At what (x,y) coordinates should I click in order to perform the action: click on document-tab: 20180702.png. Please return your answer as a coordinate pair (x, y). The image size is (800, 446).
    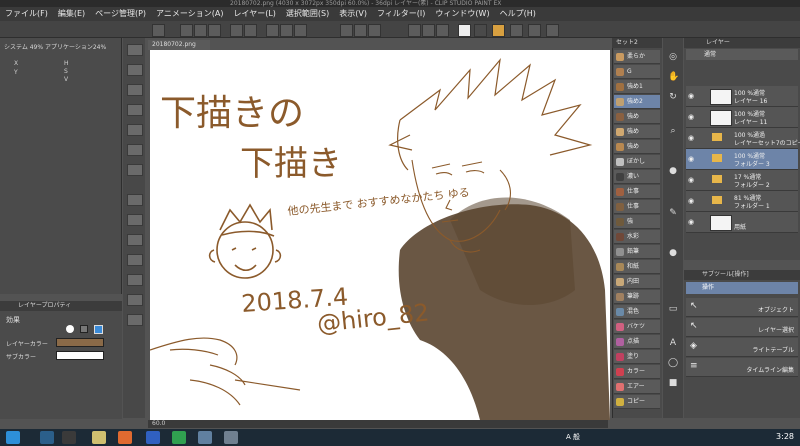
    Looking at the image, I should click on (179, 45).